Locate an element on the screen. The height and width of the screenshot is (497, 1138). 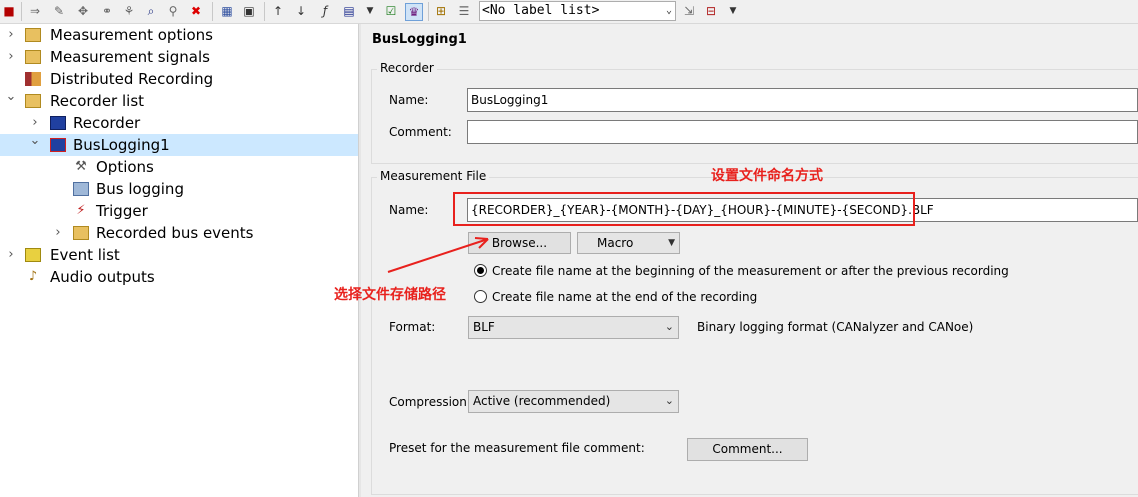
file-name-label: Name: is located at coordinates (409, 210).